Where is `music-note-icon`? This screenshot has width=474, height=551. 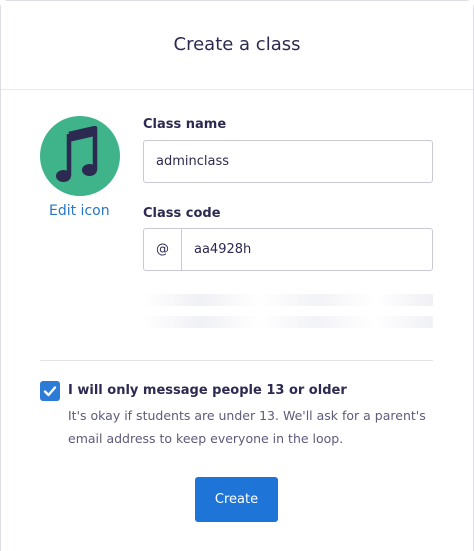
music-note-icon is located at coordinates (77, 154).